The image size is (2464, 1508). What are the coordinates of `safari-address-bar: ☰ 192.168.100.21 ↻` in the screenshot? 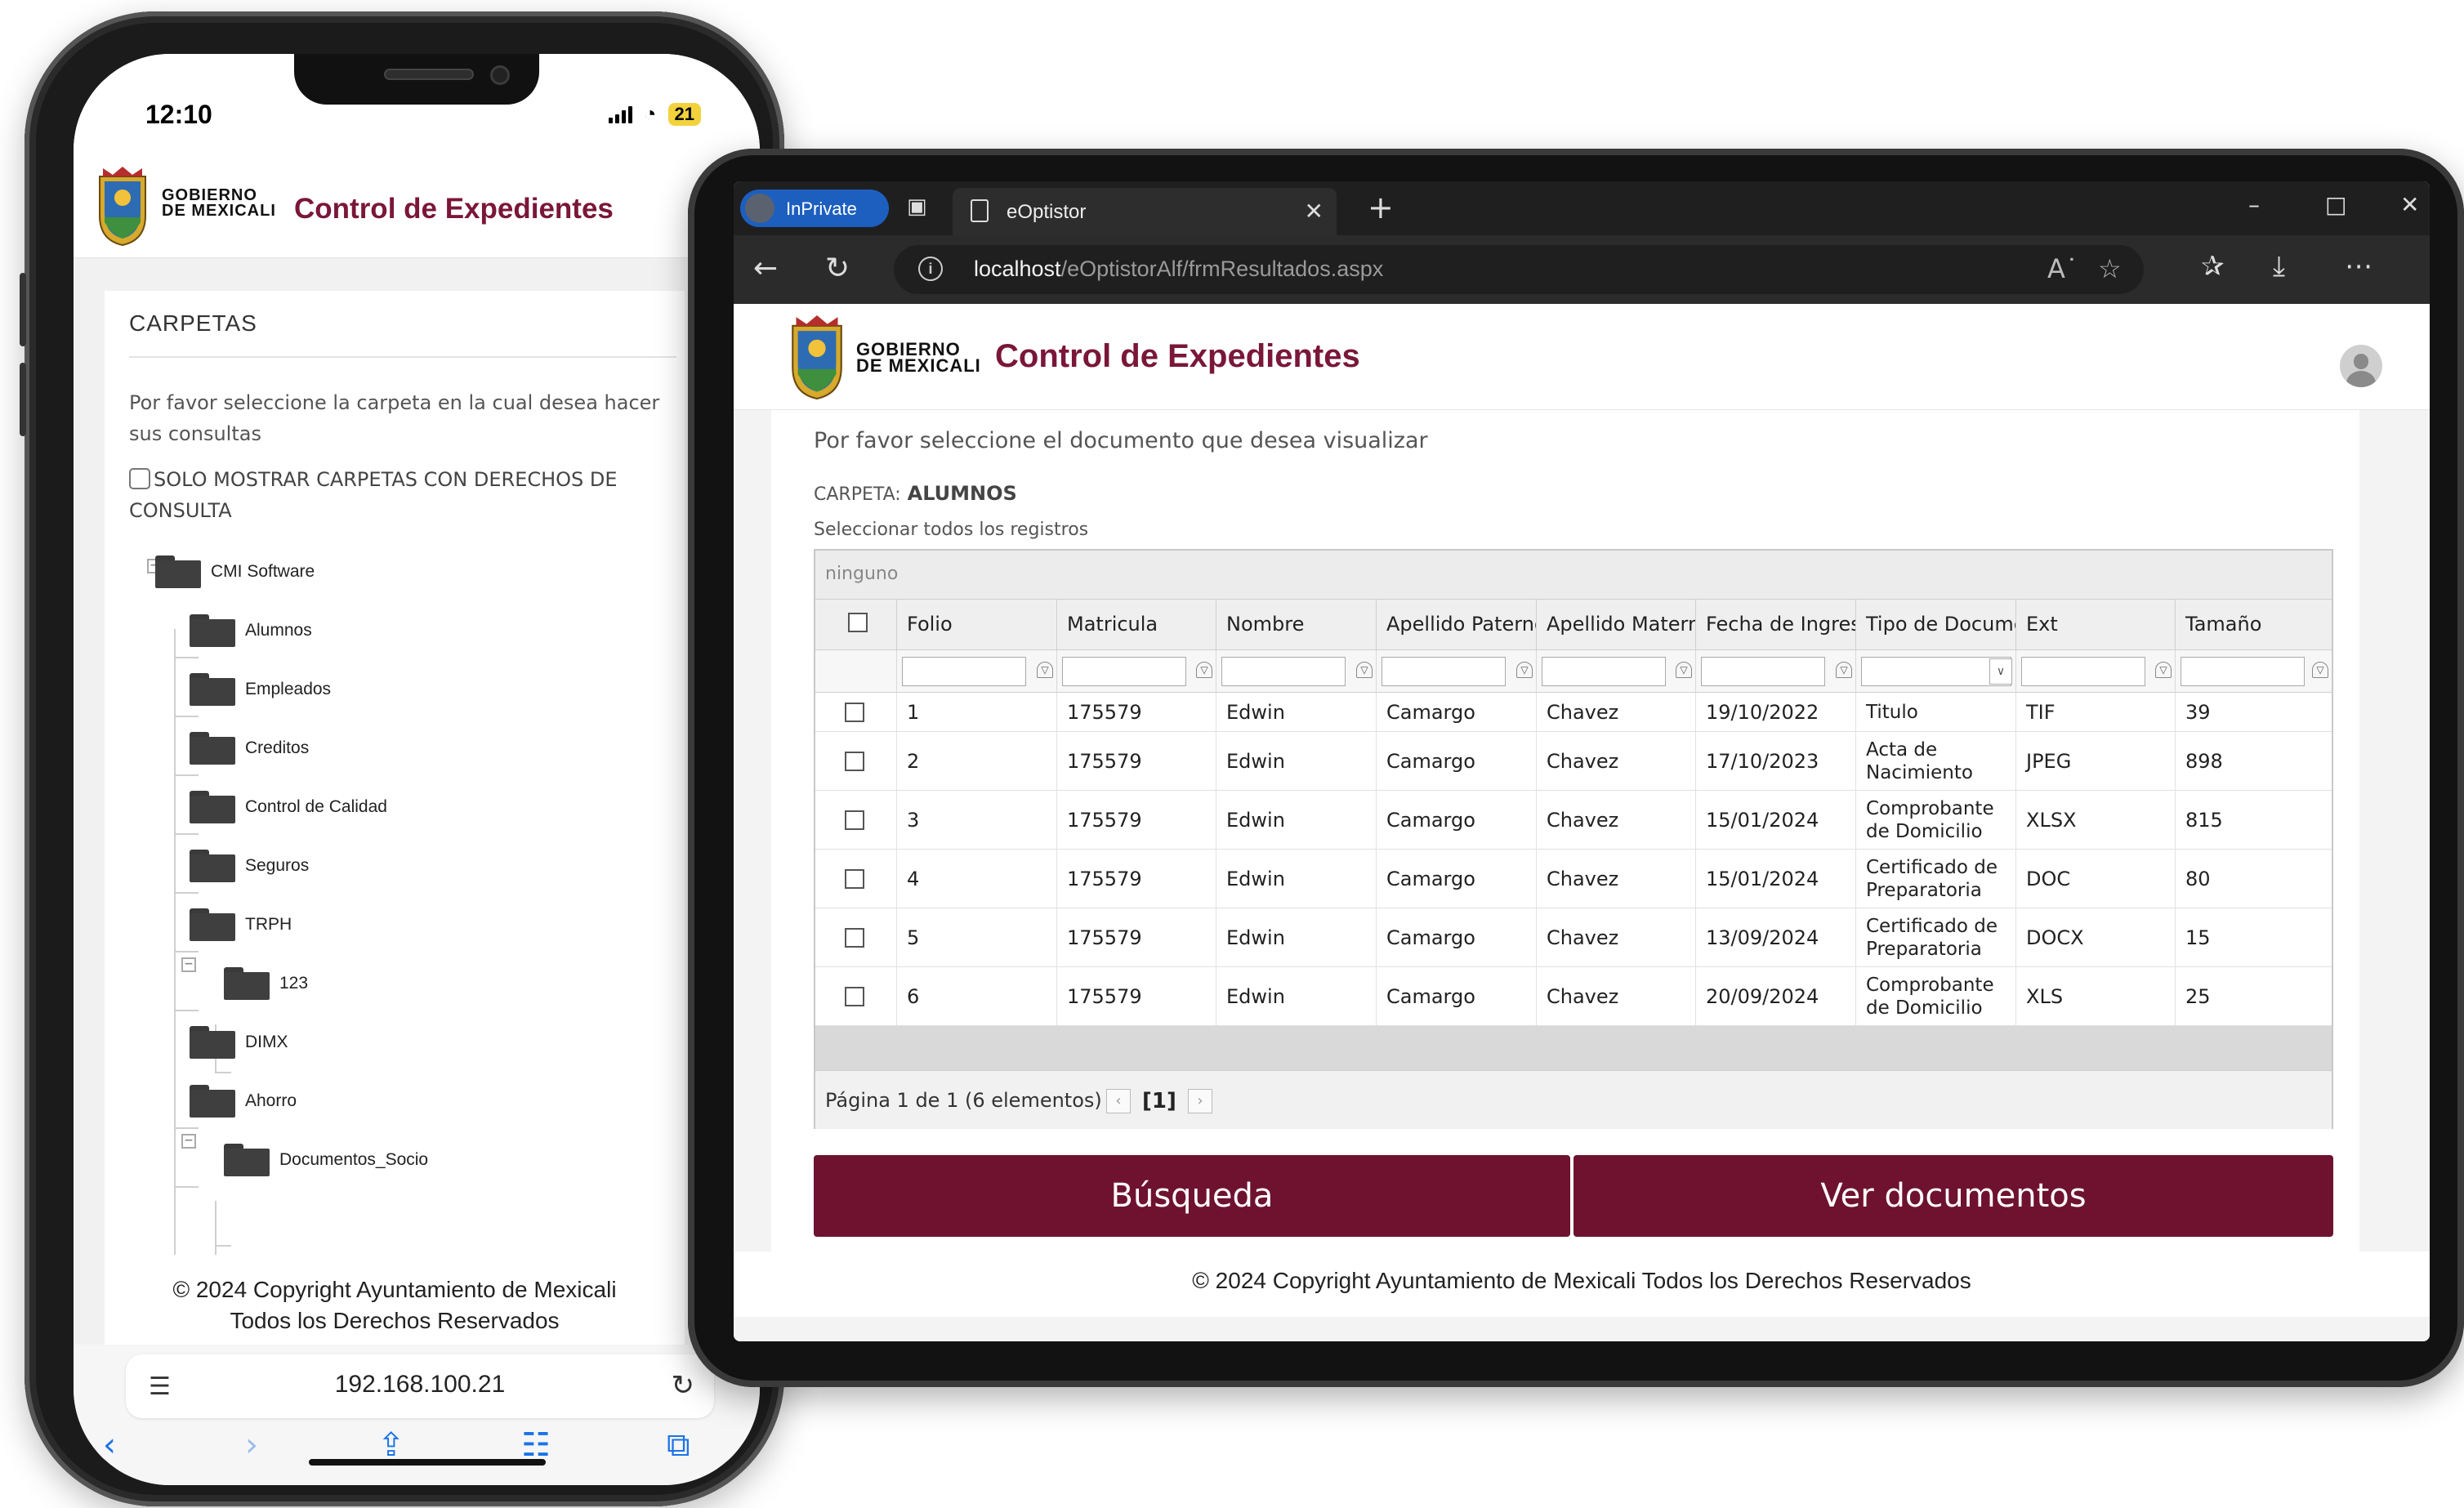 It's located at (417, 1385).